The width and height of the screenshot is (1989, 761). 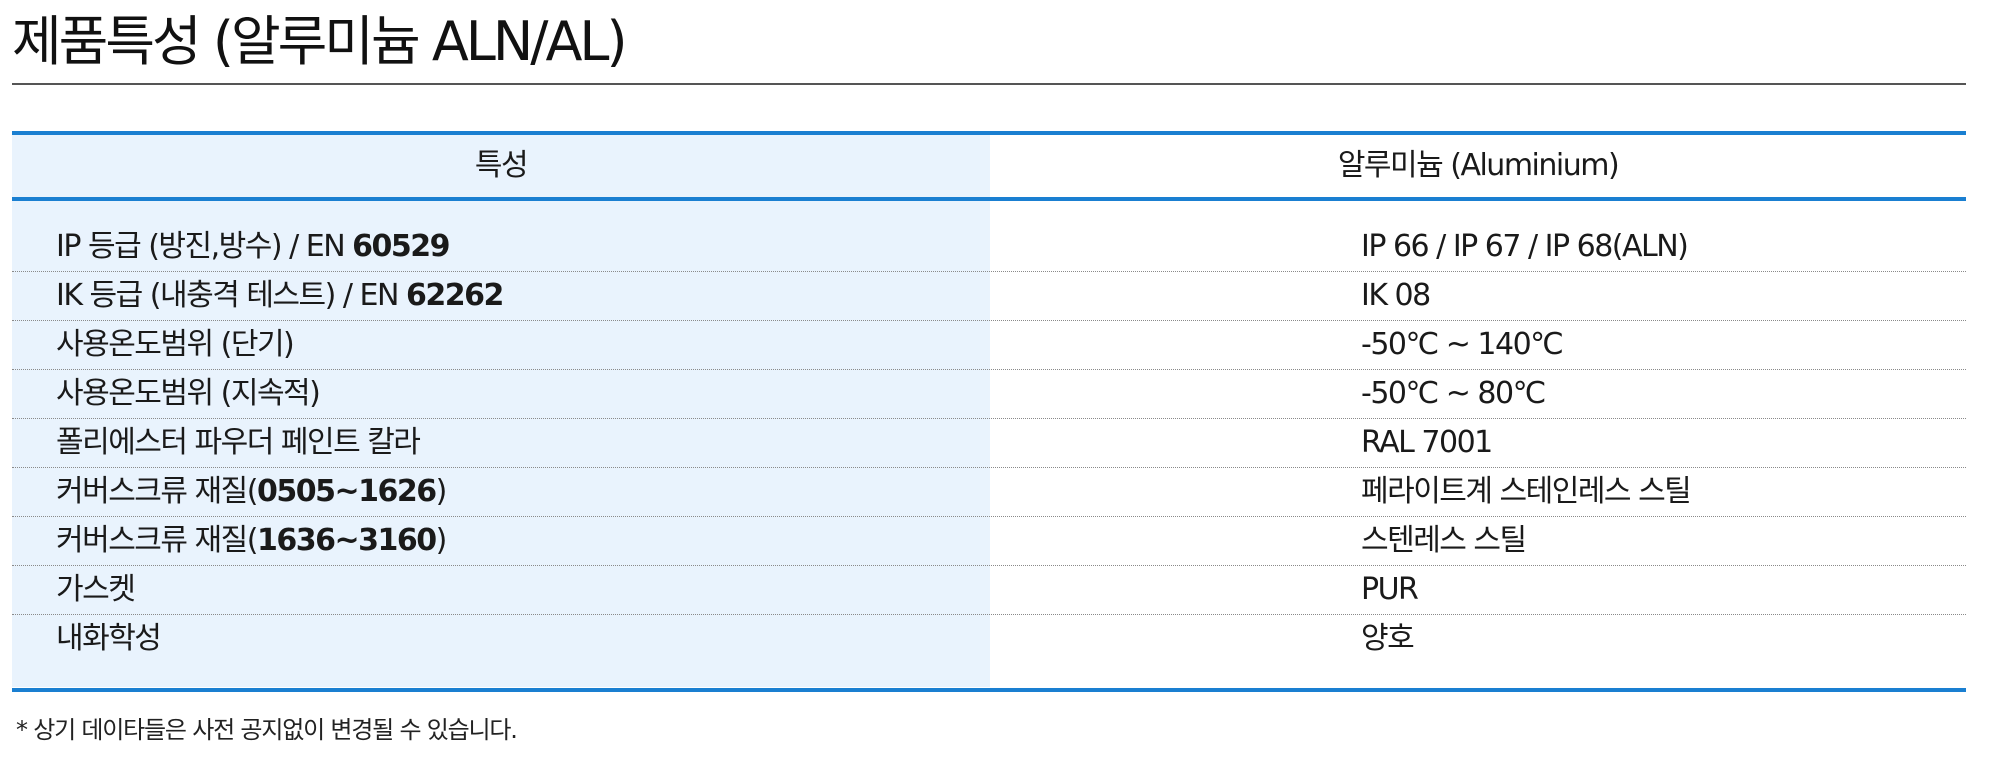 I want to click on property-label: 사용온도범위 (단기), so click(x=175, y=344).